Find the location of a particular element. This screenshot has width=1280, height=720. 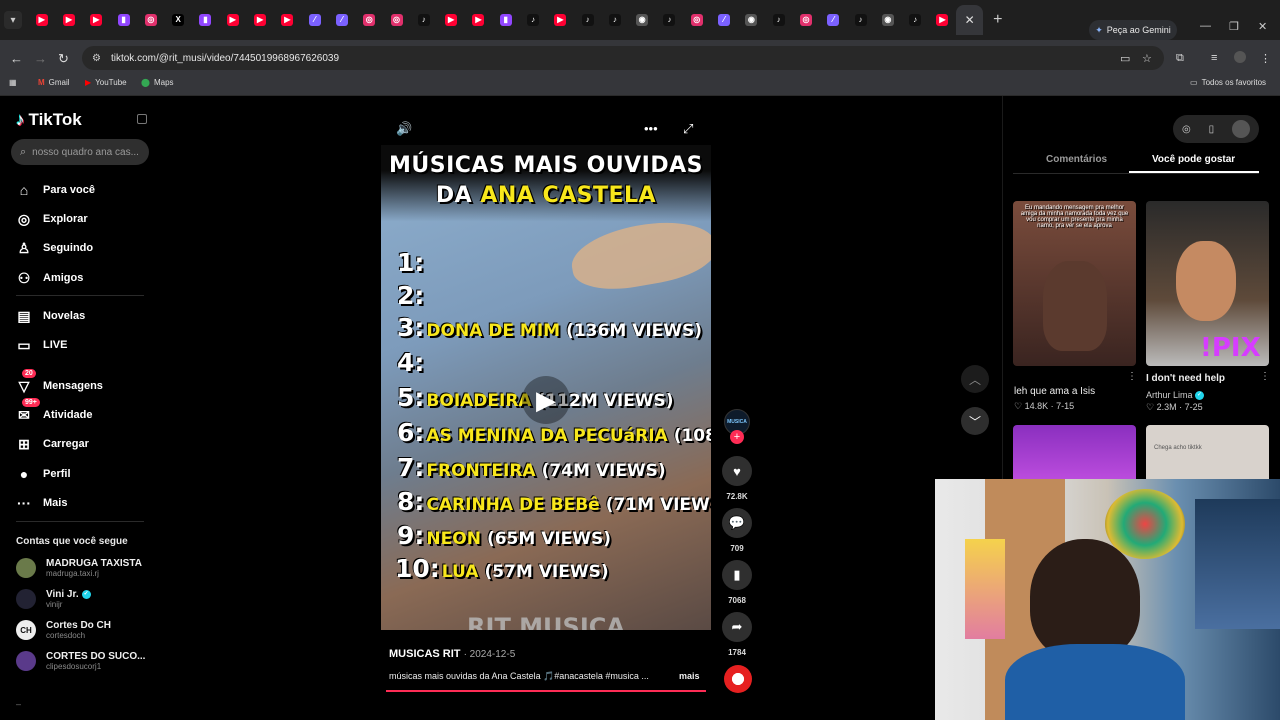

tiktok-logo: ♪ TikTok is located at coordinates (49, 120).